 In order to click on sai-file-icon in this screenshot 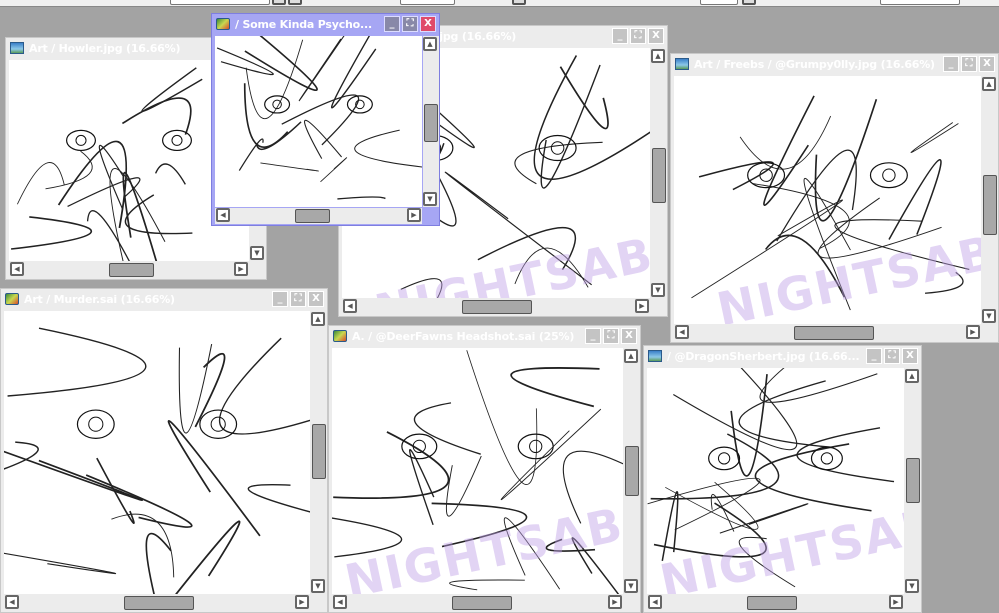, I will do `click(223, 24)`.